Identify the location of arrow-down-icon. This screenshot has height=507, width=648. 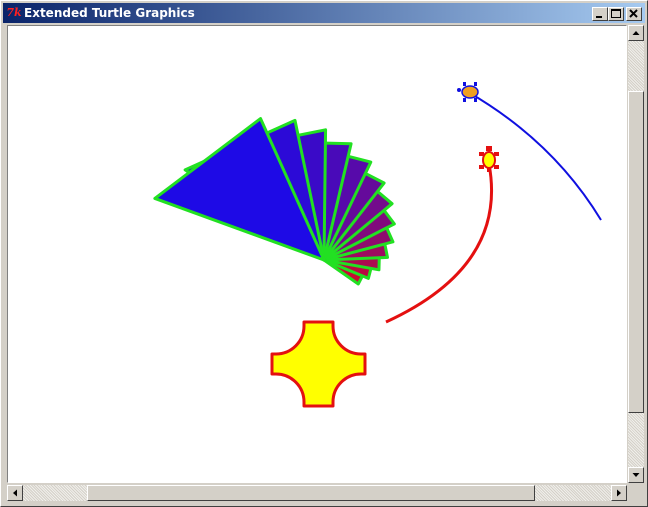
(636, 475).